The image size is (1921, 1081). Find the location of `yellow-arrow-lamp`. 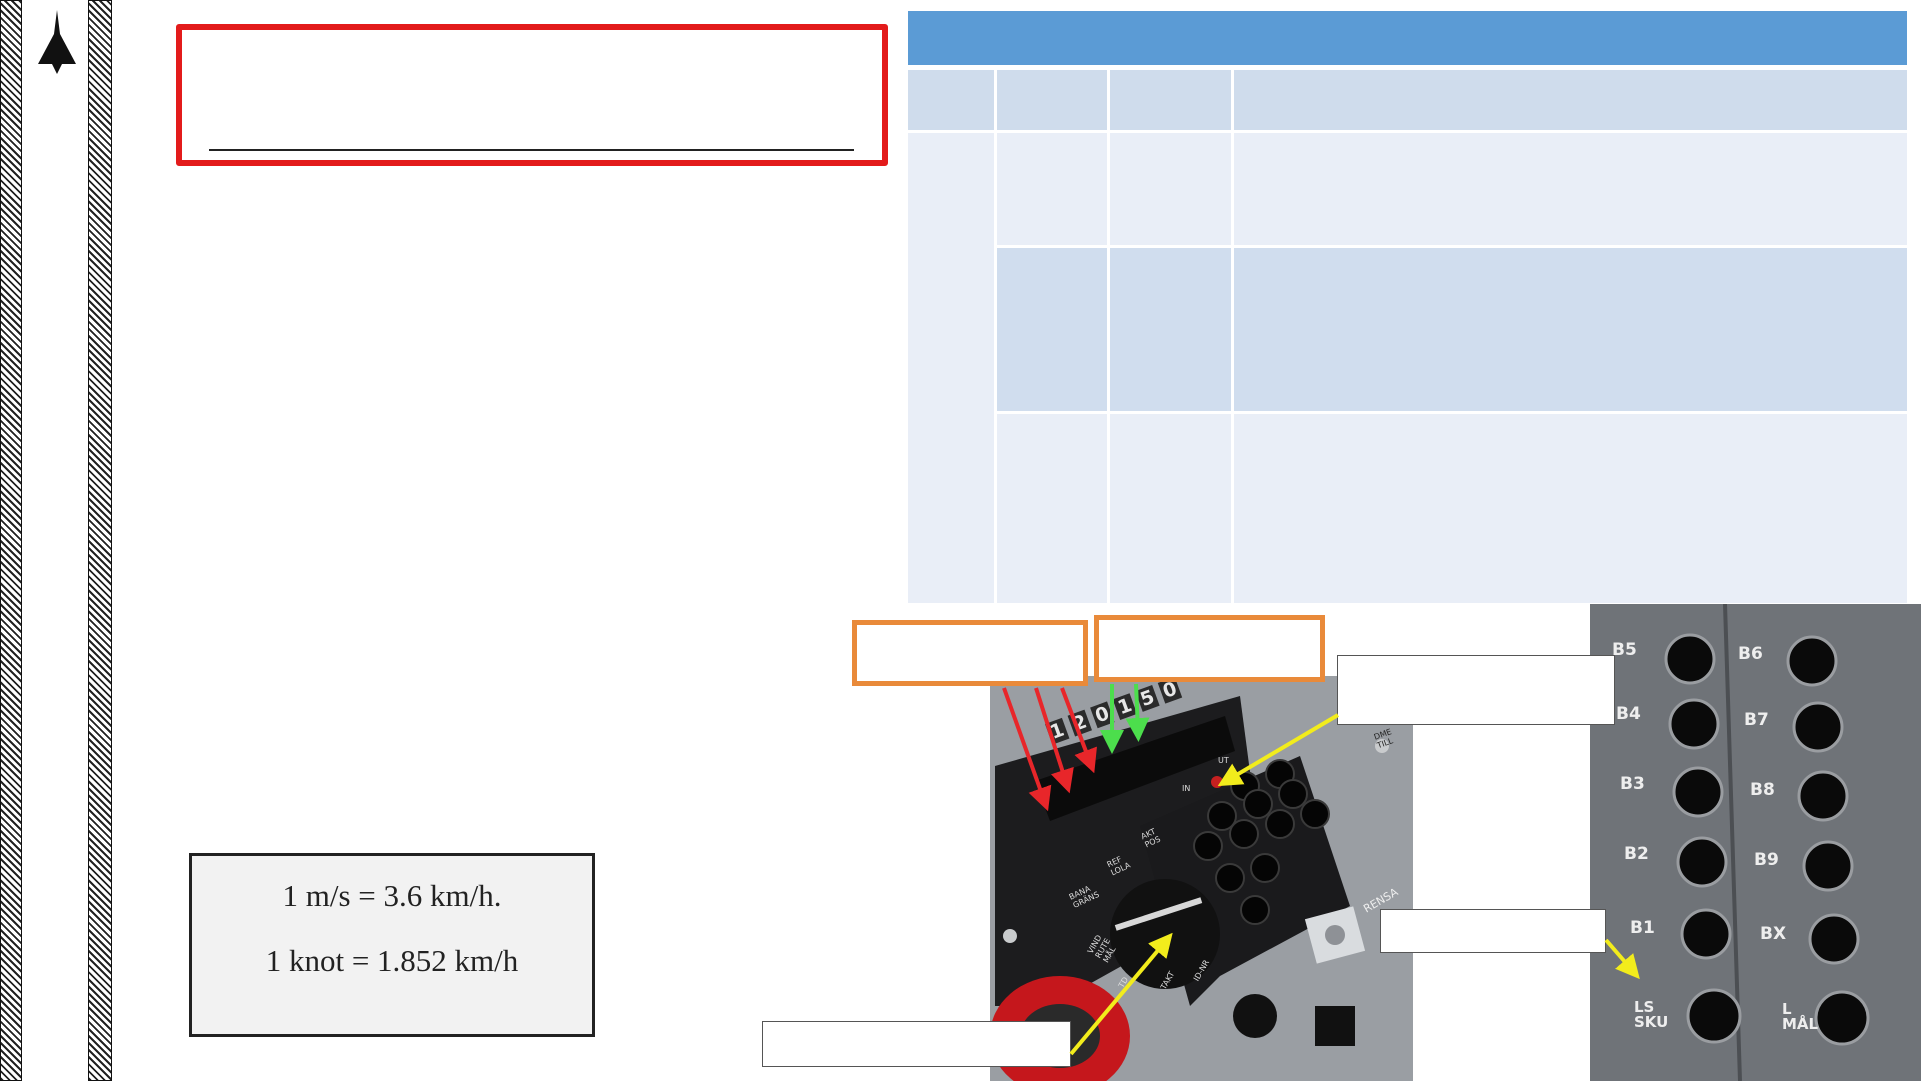

yellow-arrow-lamp is located at coordinates (1278, 750).